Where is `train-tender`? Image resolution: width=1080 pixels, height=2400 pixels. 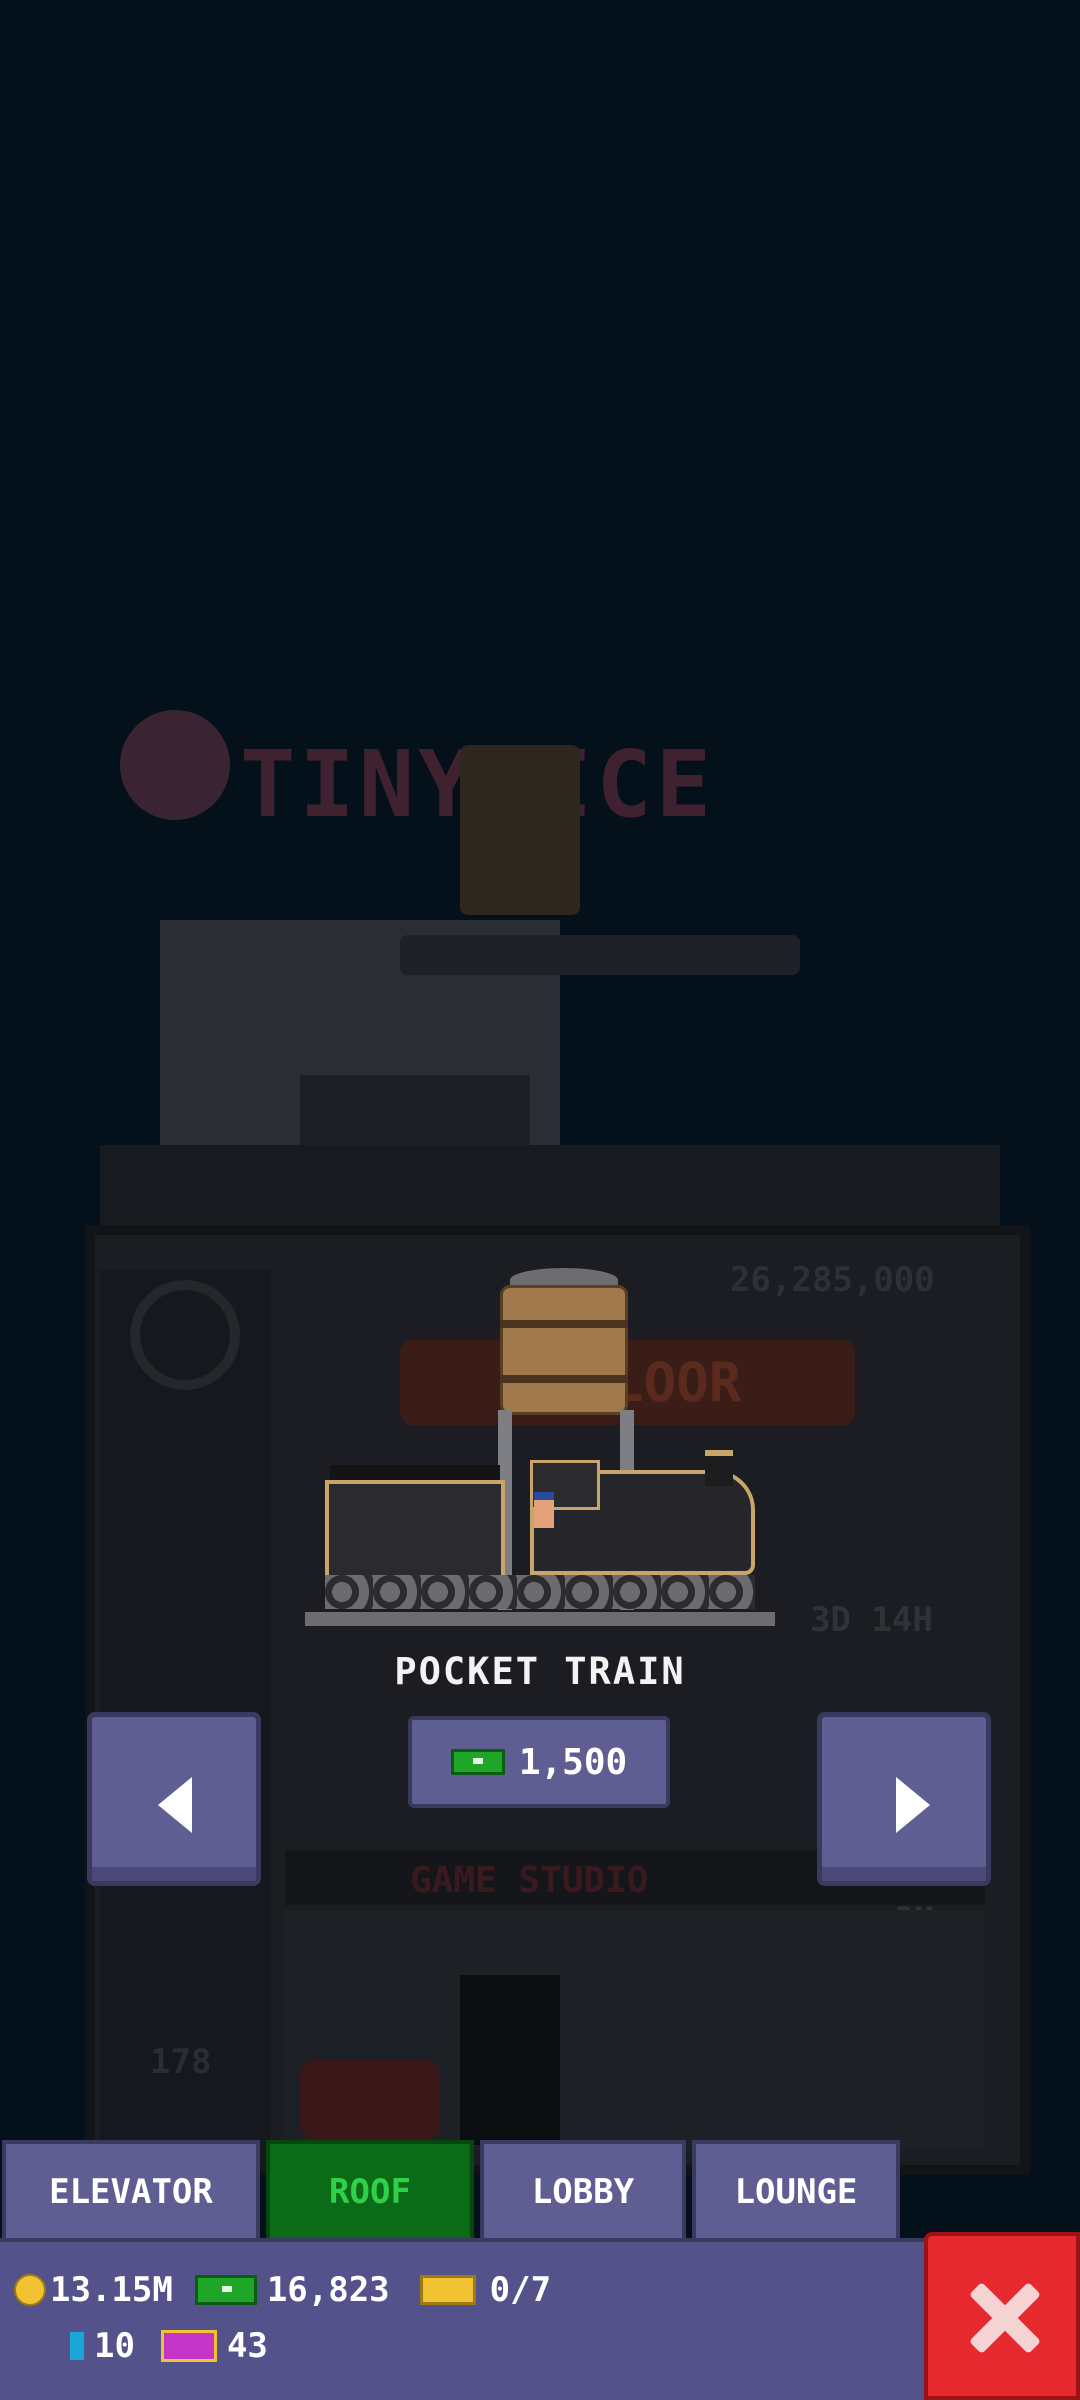
train-tender is located at coordinates (415, 1530).